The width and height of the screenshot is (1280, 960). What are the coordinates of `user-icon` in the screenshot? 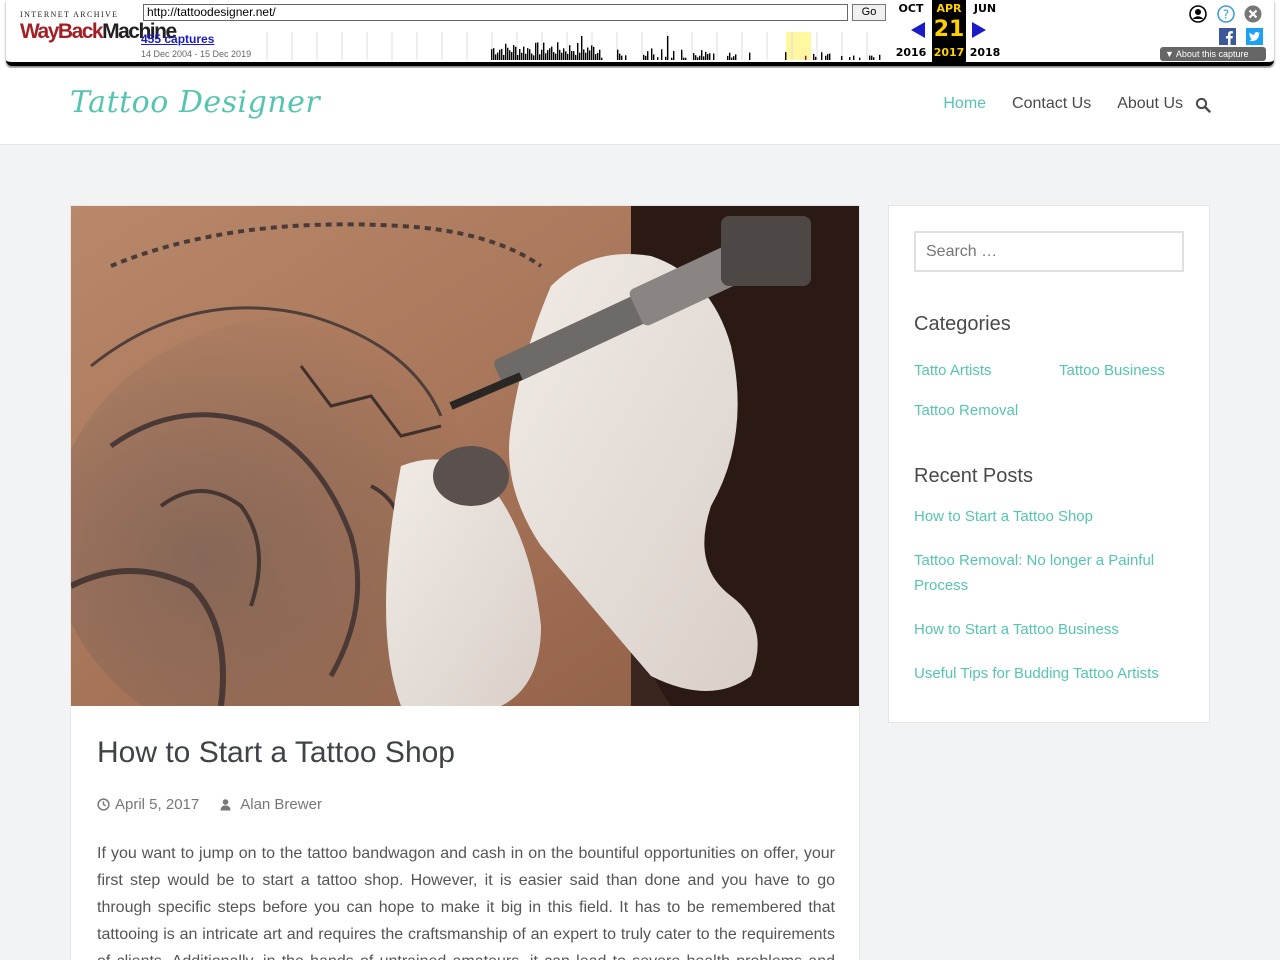 It's located at (225, 805).